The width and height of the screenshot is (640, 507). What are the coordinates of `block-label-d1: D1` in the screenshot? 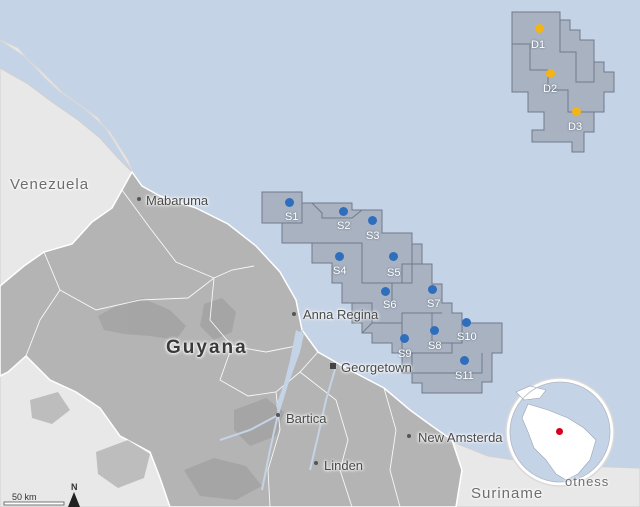 It's located at (538, 45).